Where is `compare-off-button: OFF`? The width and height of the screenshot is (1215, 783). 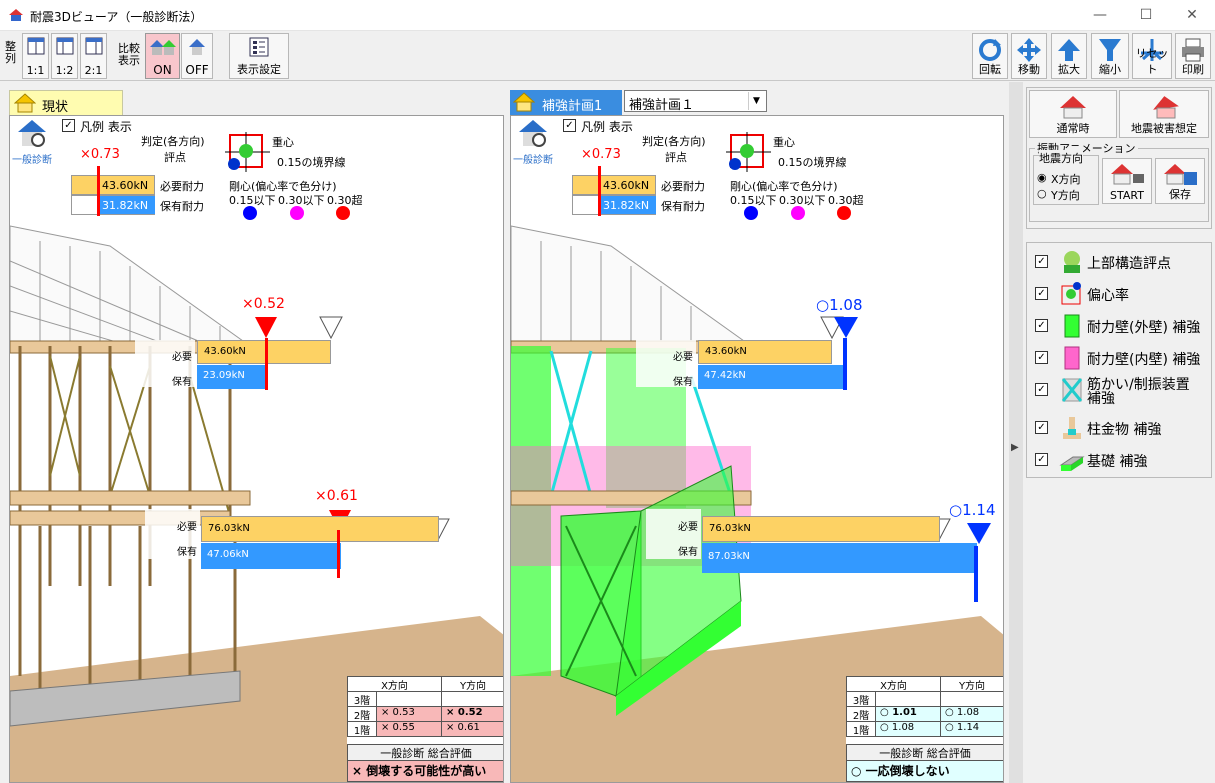 compare-off-button: OFF is located at coordinates (197, 56).